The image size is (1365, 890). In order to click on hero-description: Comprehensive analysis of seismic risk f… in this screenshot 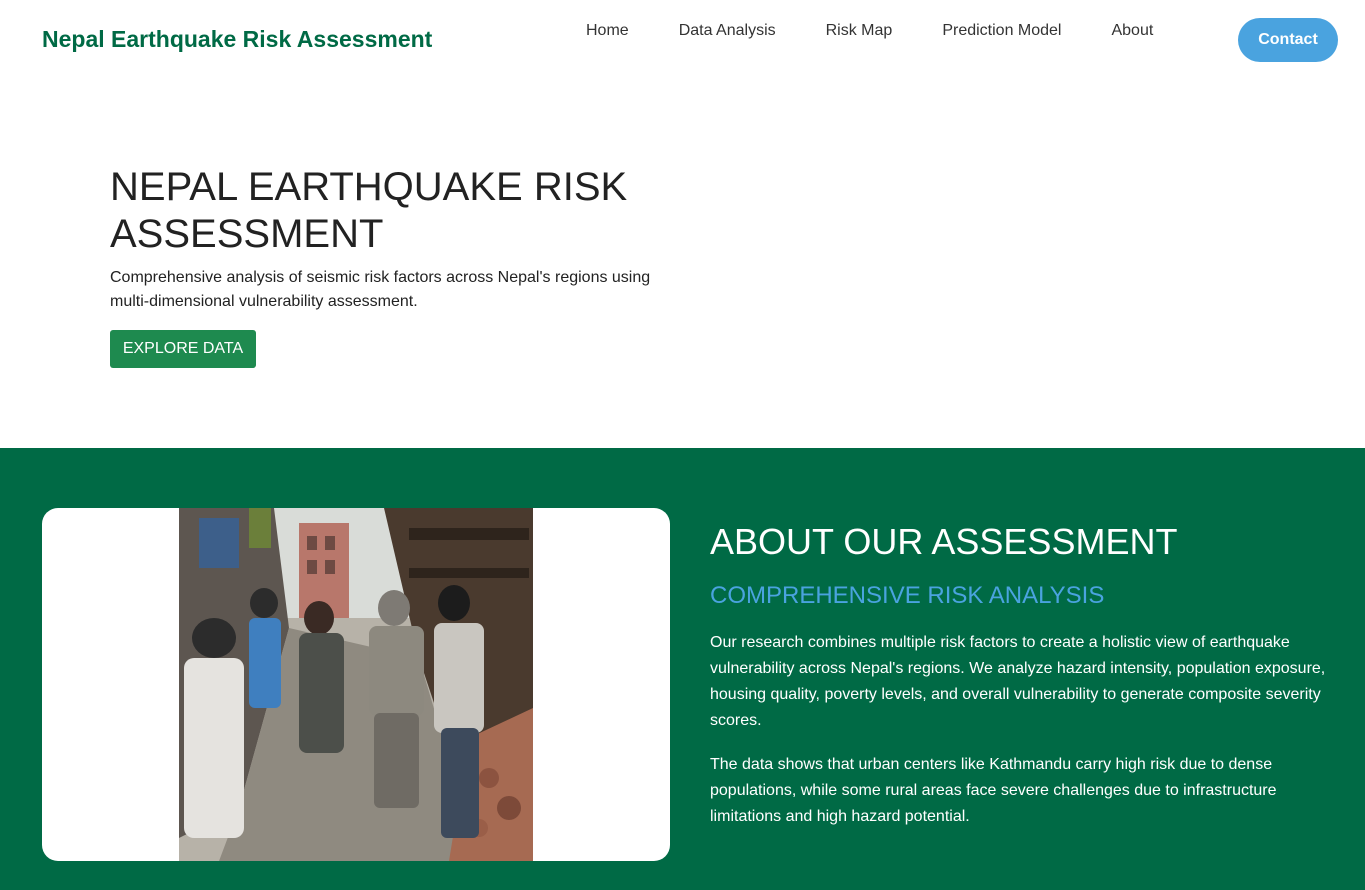, I will do `click(380, 289)`.